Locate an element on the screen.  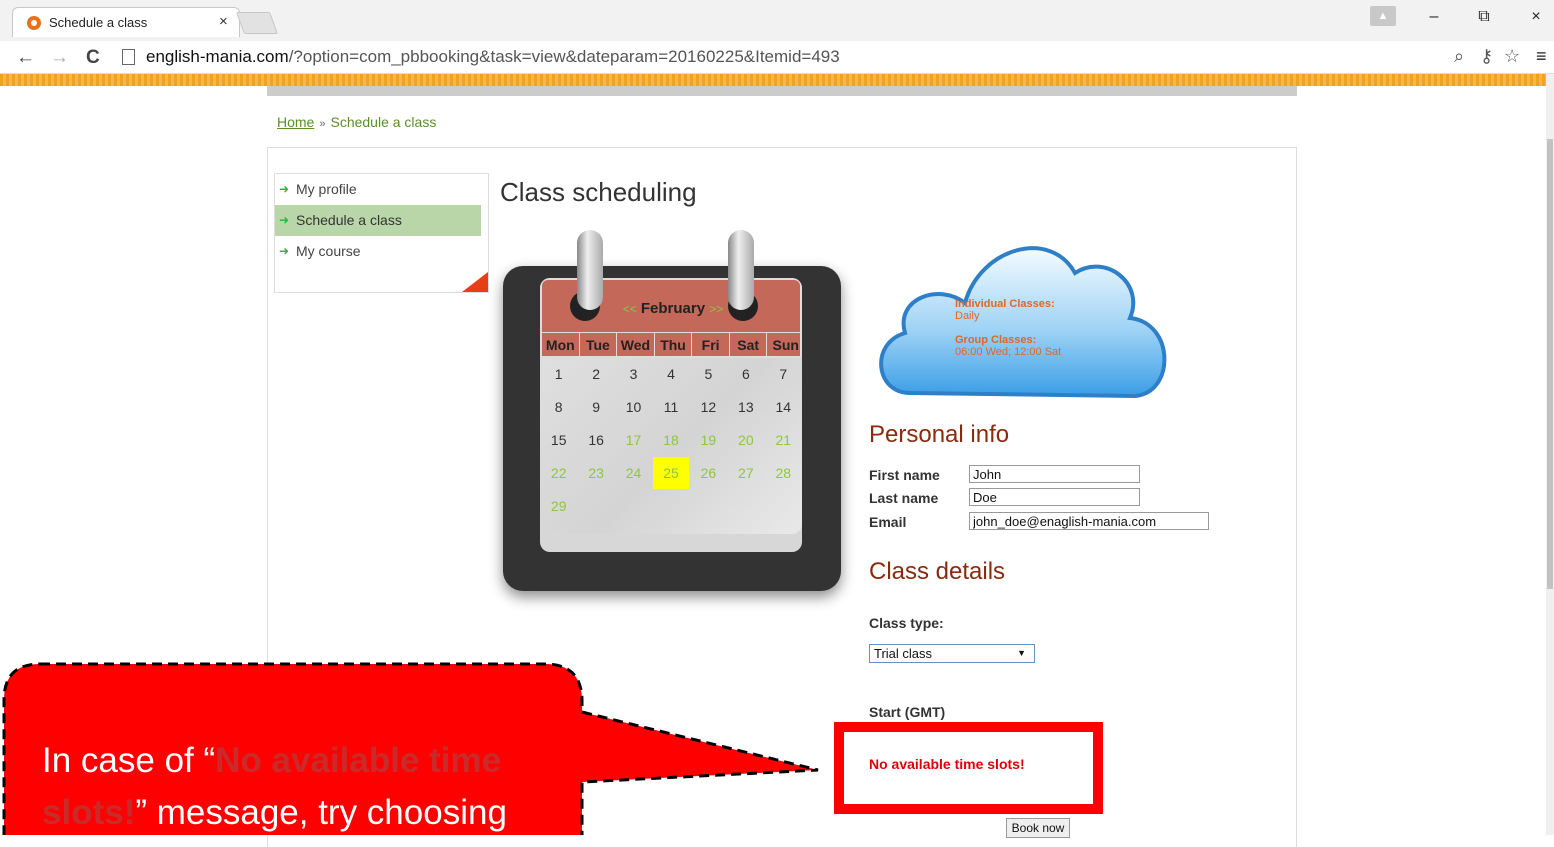
personal-info-title: Personal info is located at coordinates (939, 434).